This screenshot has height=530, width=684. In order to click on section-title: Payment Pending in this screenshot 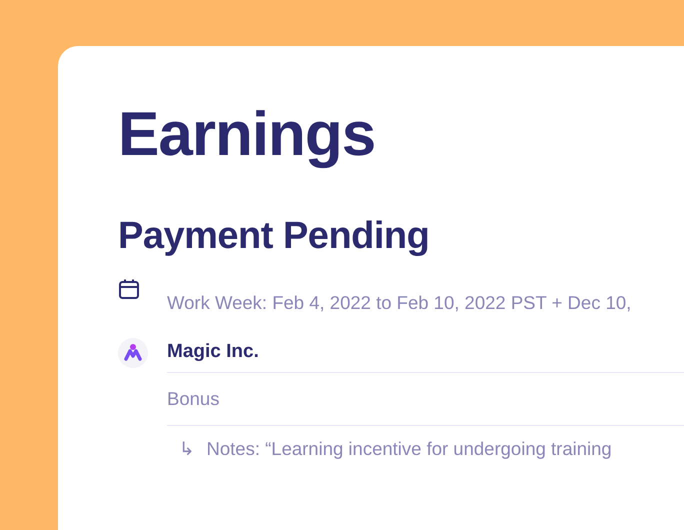, I will do `click(274, 236)`.